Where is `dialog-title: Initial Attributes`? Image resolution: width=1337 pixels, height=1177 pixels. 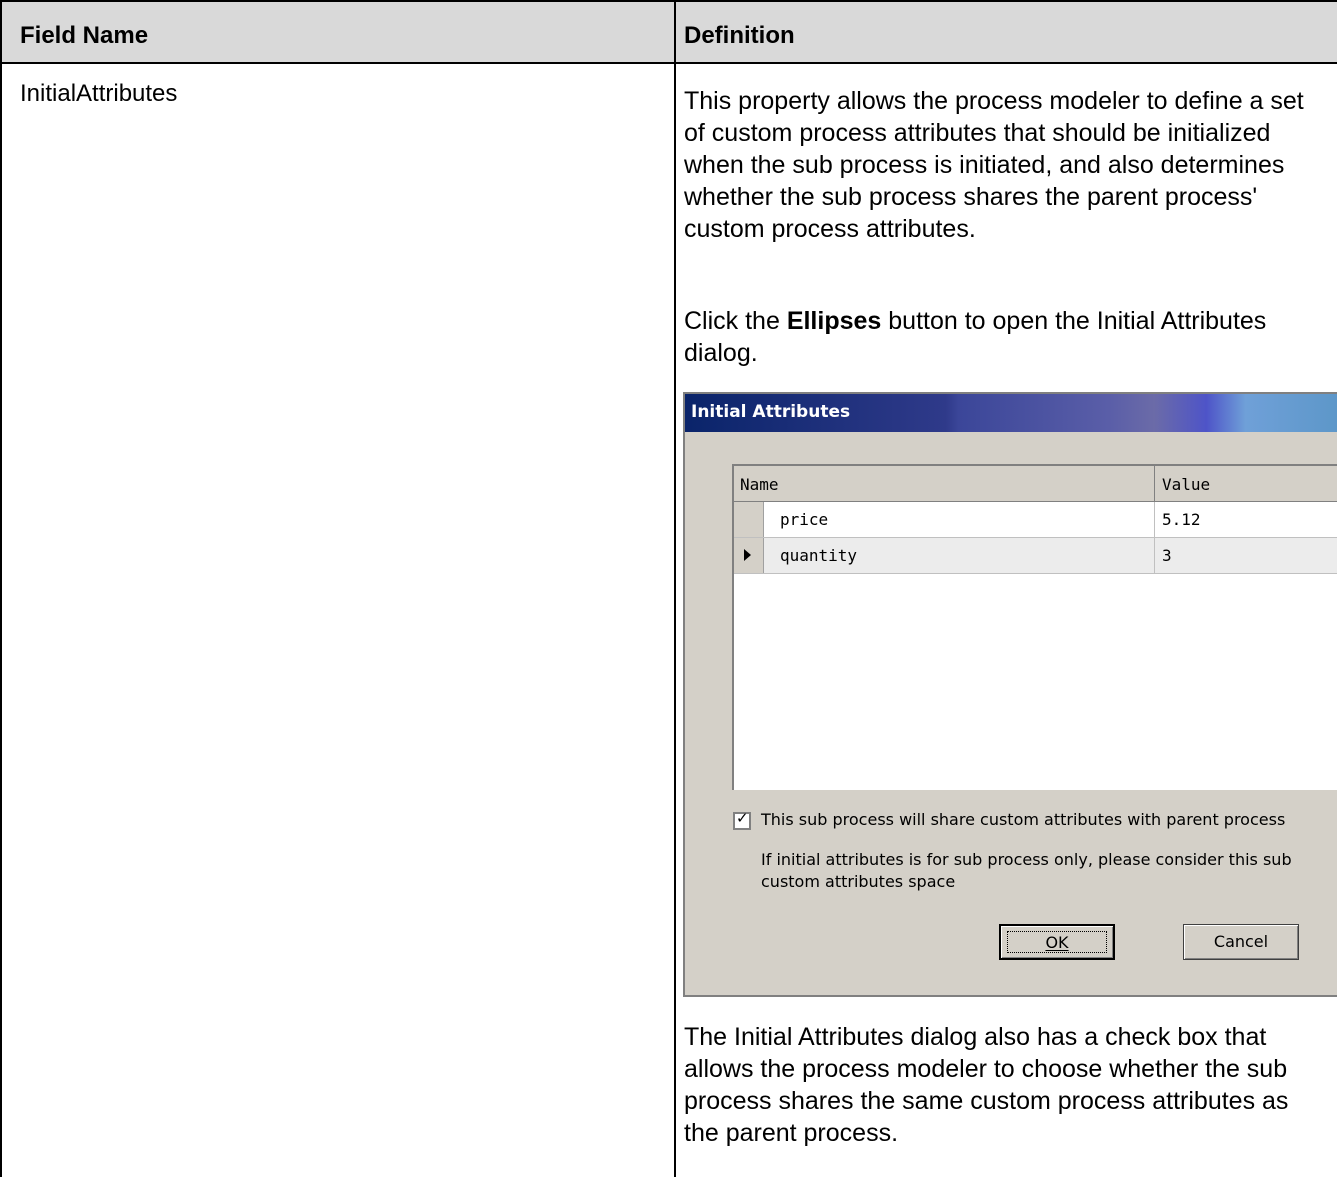 dialog-title: Initial Attributes is located at coordinates (771, 412).